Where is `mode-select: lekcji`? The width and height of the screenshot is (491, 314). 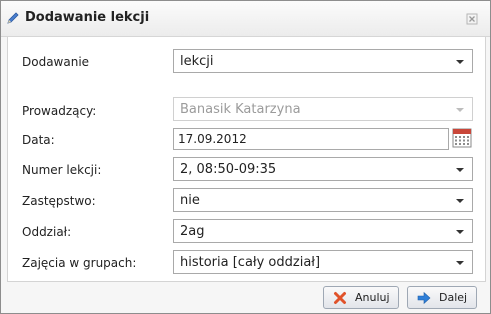 mode-select: lekcji is located at coordinates (323, 61).